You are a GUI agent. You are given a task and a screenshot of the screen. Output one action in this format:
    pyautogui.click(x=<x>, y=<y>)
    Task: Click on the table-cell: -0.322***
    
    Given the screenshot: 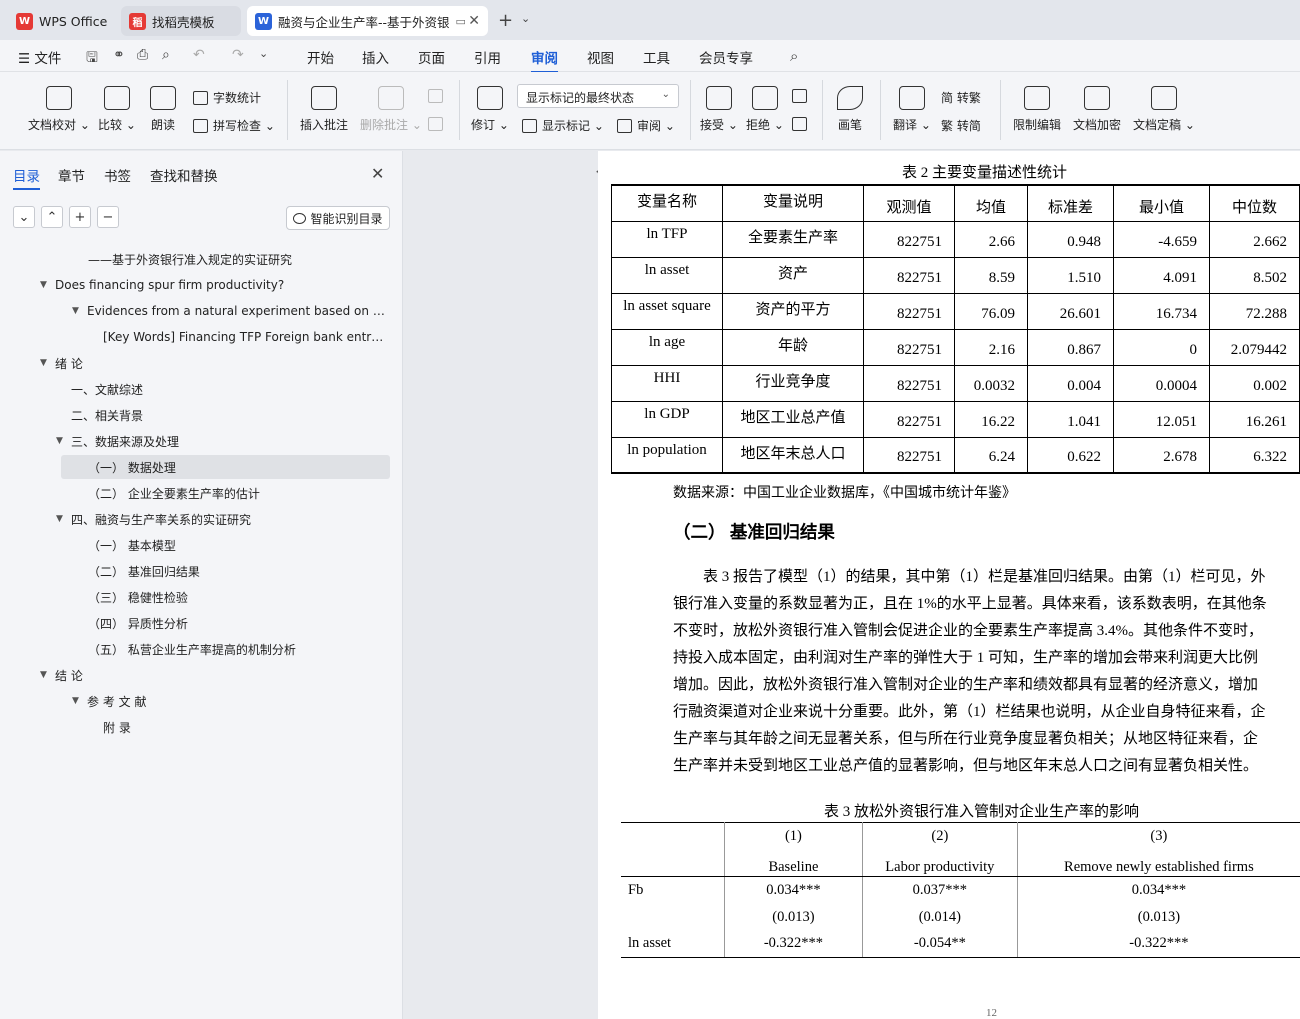 What is the action you would take?
    pyautogui.click(x=793, y=944)
    